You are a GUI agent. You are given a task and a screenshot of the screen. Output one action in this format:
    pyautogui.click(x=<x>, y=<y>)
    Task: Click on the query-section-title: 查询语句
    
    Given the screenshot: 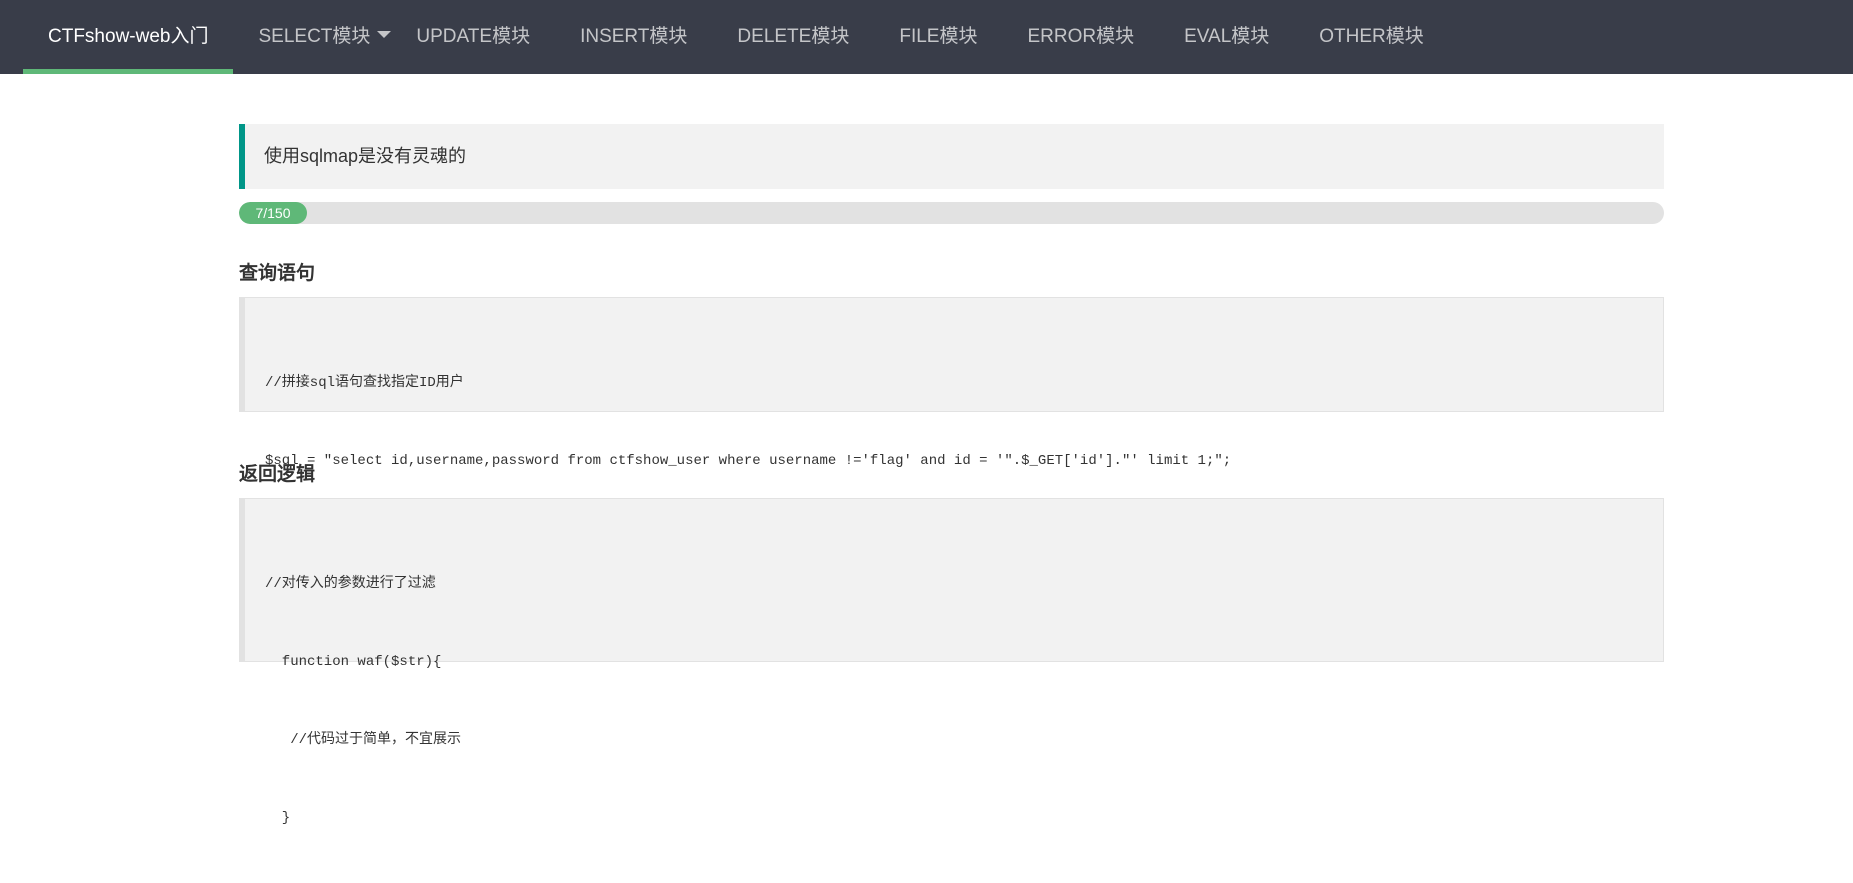 What is the action you would take?
    pyautogui.click(x=277, y=273)
    